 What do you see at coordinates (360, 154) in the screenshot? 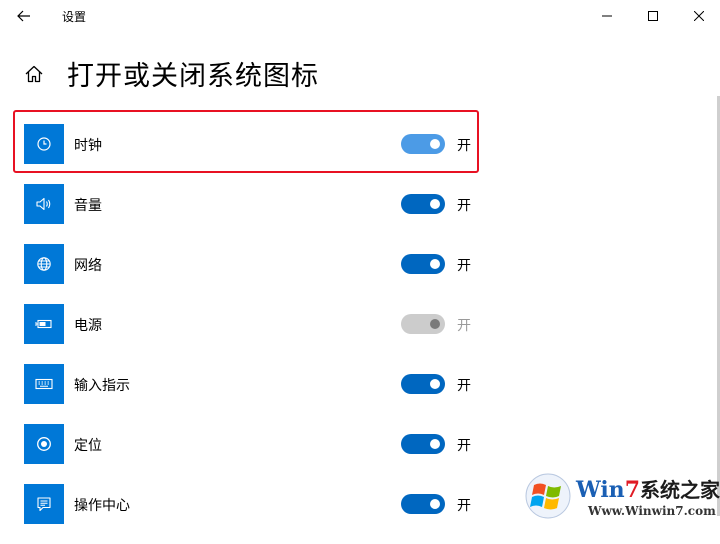
I see `list-item-clock: 时钟 开` at bounding box center [360, 154].